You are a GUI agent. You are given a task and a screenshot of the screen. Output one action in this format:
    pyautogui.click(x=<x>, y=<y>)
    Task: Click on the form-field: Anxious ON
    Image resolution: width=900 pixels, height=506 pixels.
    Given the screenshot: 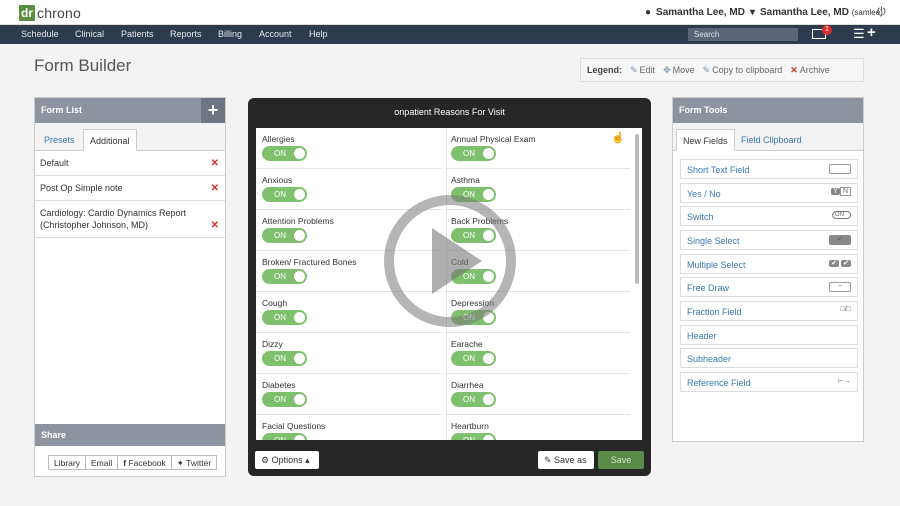 What is the action you would take?
    pyautogui.click(x=348, y=189)
    